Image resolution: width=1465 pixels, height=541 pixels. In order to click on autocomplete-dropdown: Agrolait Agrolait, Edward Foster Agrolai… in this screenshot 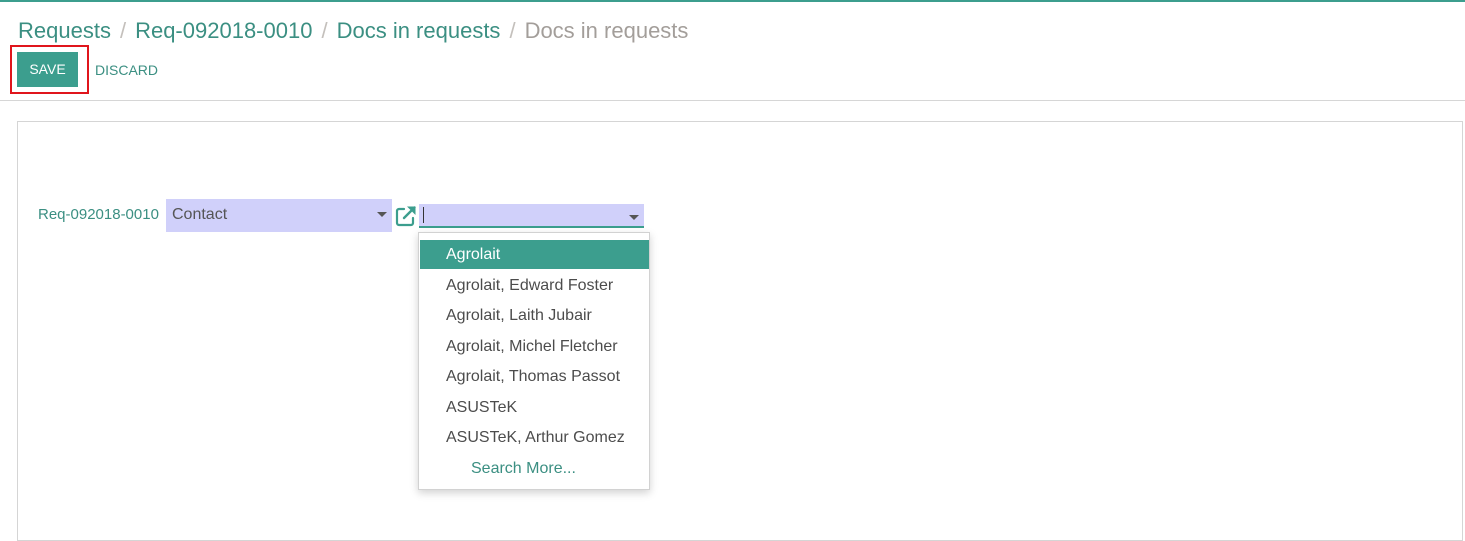, I will do `click(534, 361)`.